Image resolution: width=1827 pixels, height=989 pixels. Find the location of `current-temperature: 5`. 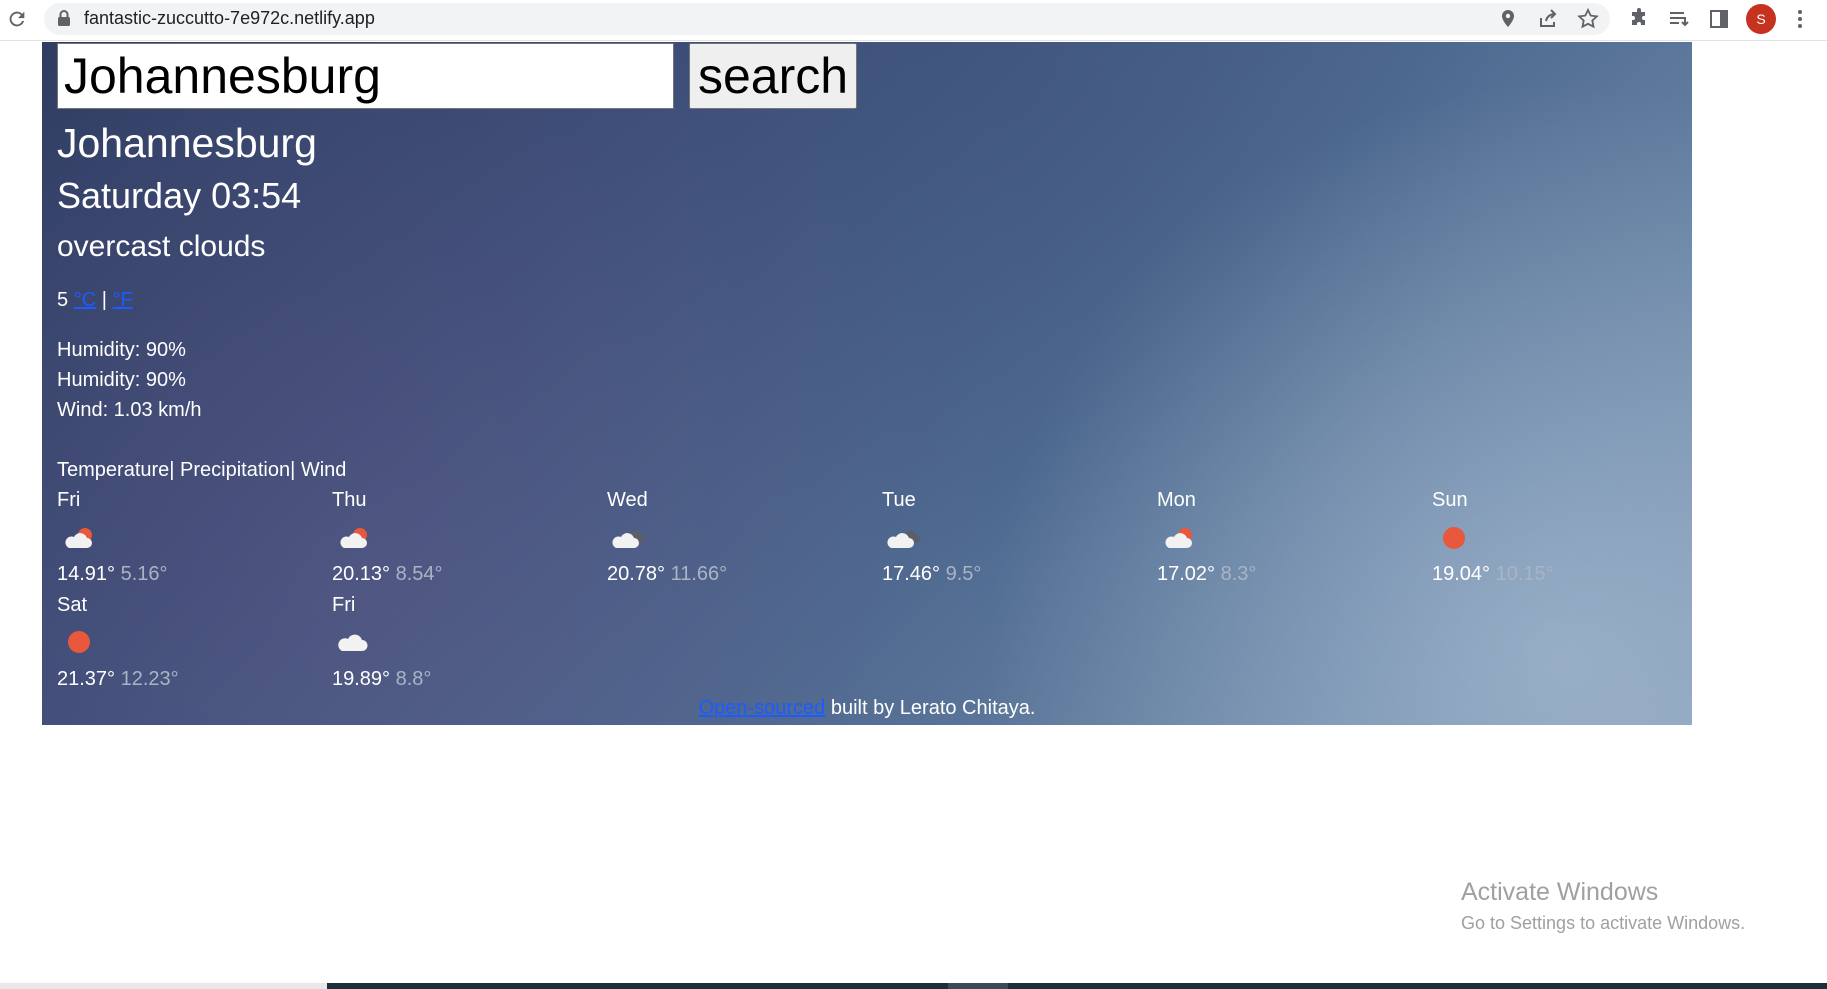

current-temperature: 5 is located at coordinates (63, 300).